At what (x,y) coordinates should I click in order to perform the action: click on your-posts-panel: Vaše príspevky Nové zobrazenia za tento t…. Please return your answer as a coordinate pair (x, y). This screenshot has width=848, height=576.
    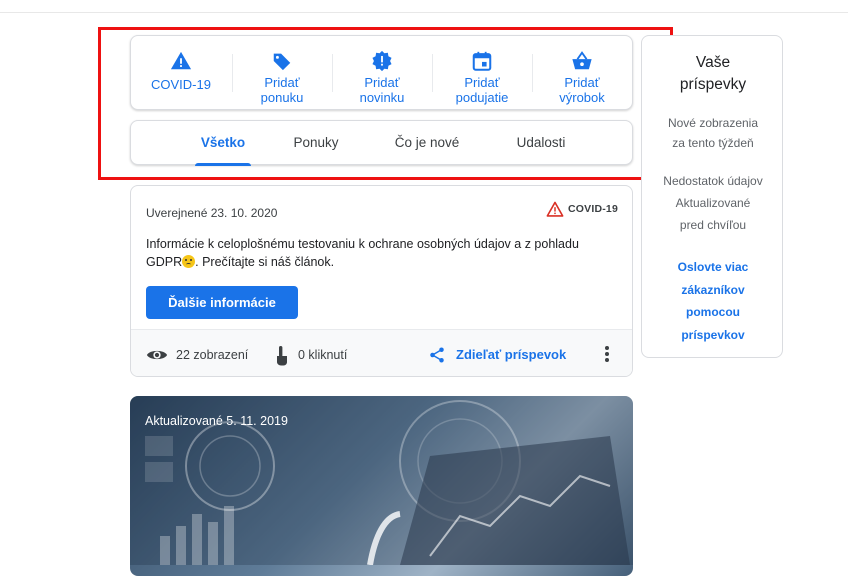
    Looking at the image, I should click on (712, 196).